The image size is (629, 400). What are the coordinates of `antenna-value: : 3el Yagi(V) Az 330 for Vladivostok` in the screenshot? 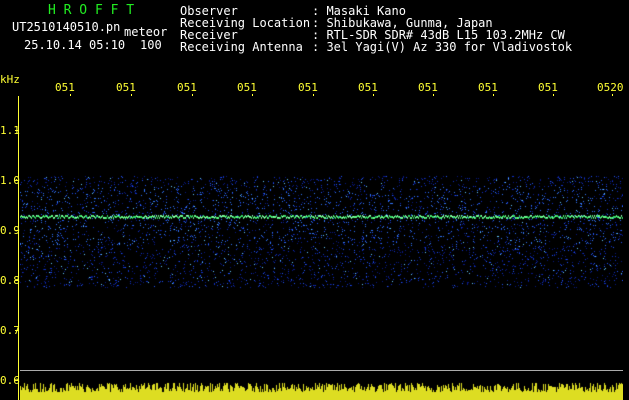 It's located at (442, 47).